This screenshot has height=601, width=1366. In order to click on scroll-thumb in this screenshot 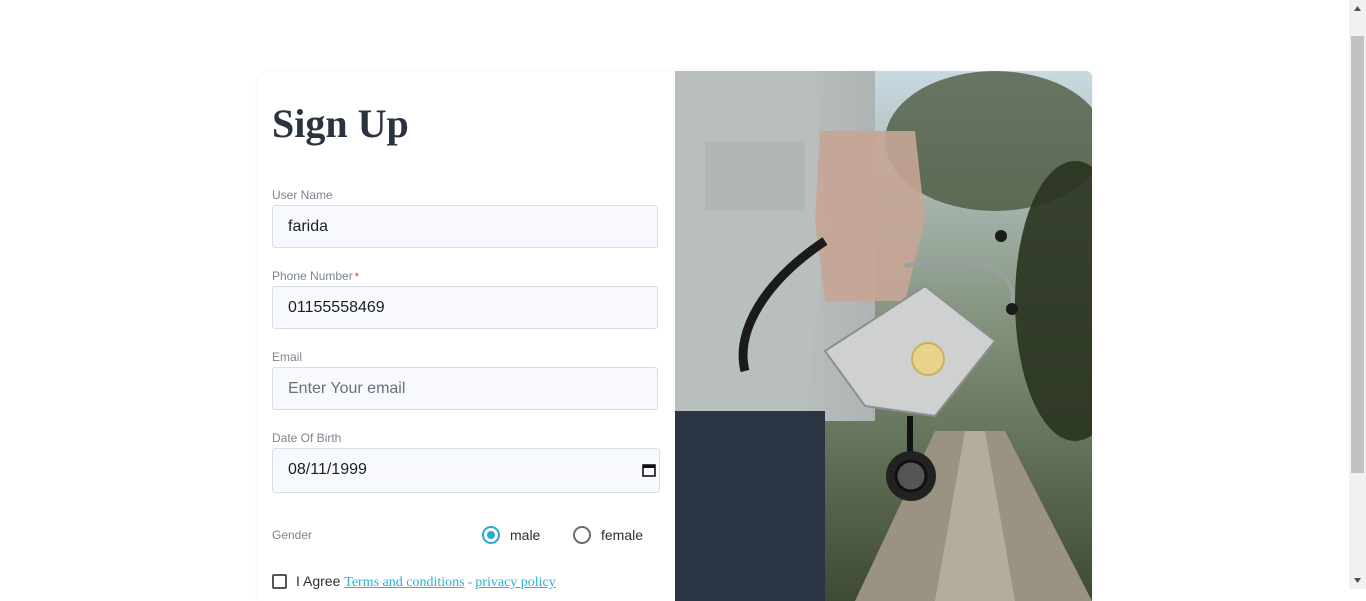, I will do `click(1357, 254)`.